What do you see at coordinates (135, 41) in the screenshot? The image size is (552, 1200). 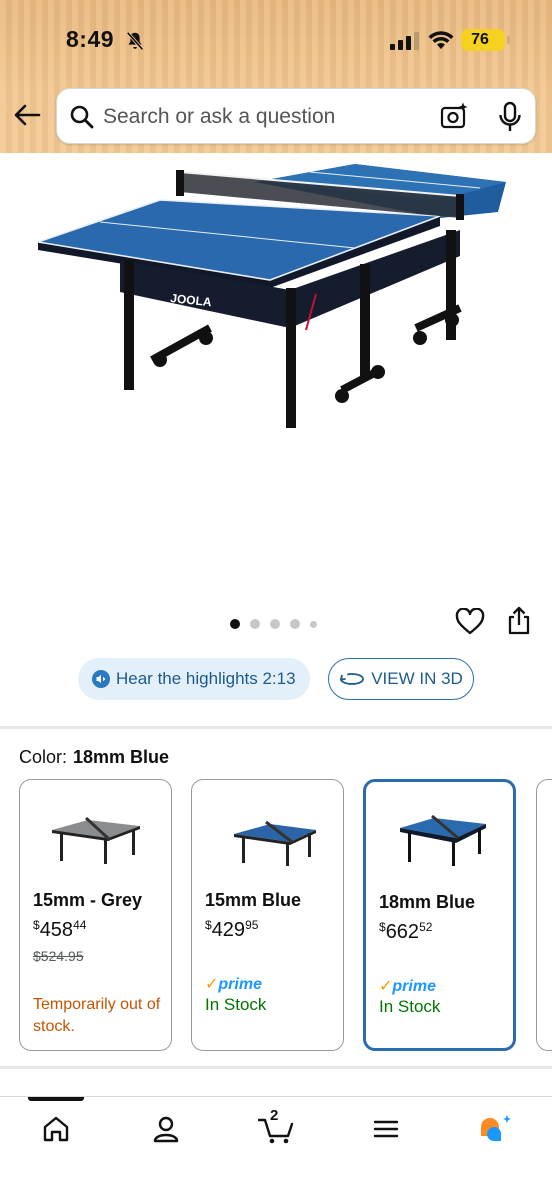 I see `bell-muted-icon` at bounding box center [135, 41].